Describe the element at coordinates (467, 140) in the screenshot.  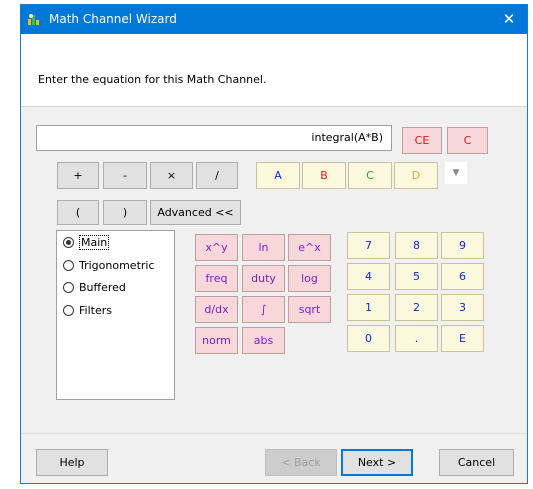
I see `clear-button: C` at that location.